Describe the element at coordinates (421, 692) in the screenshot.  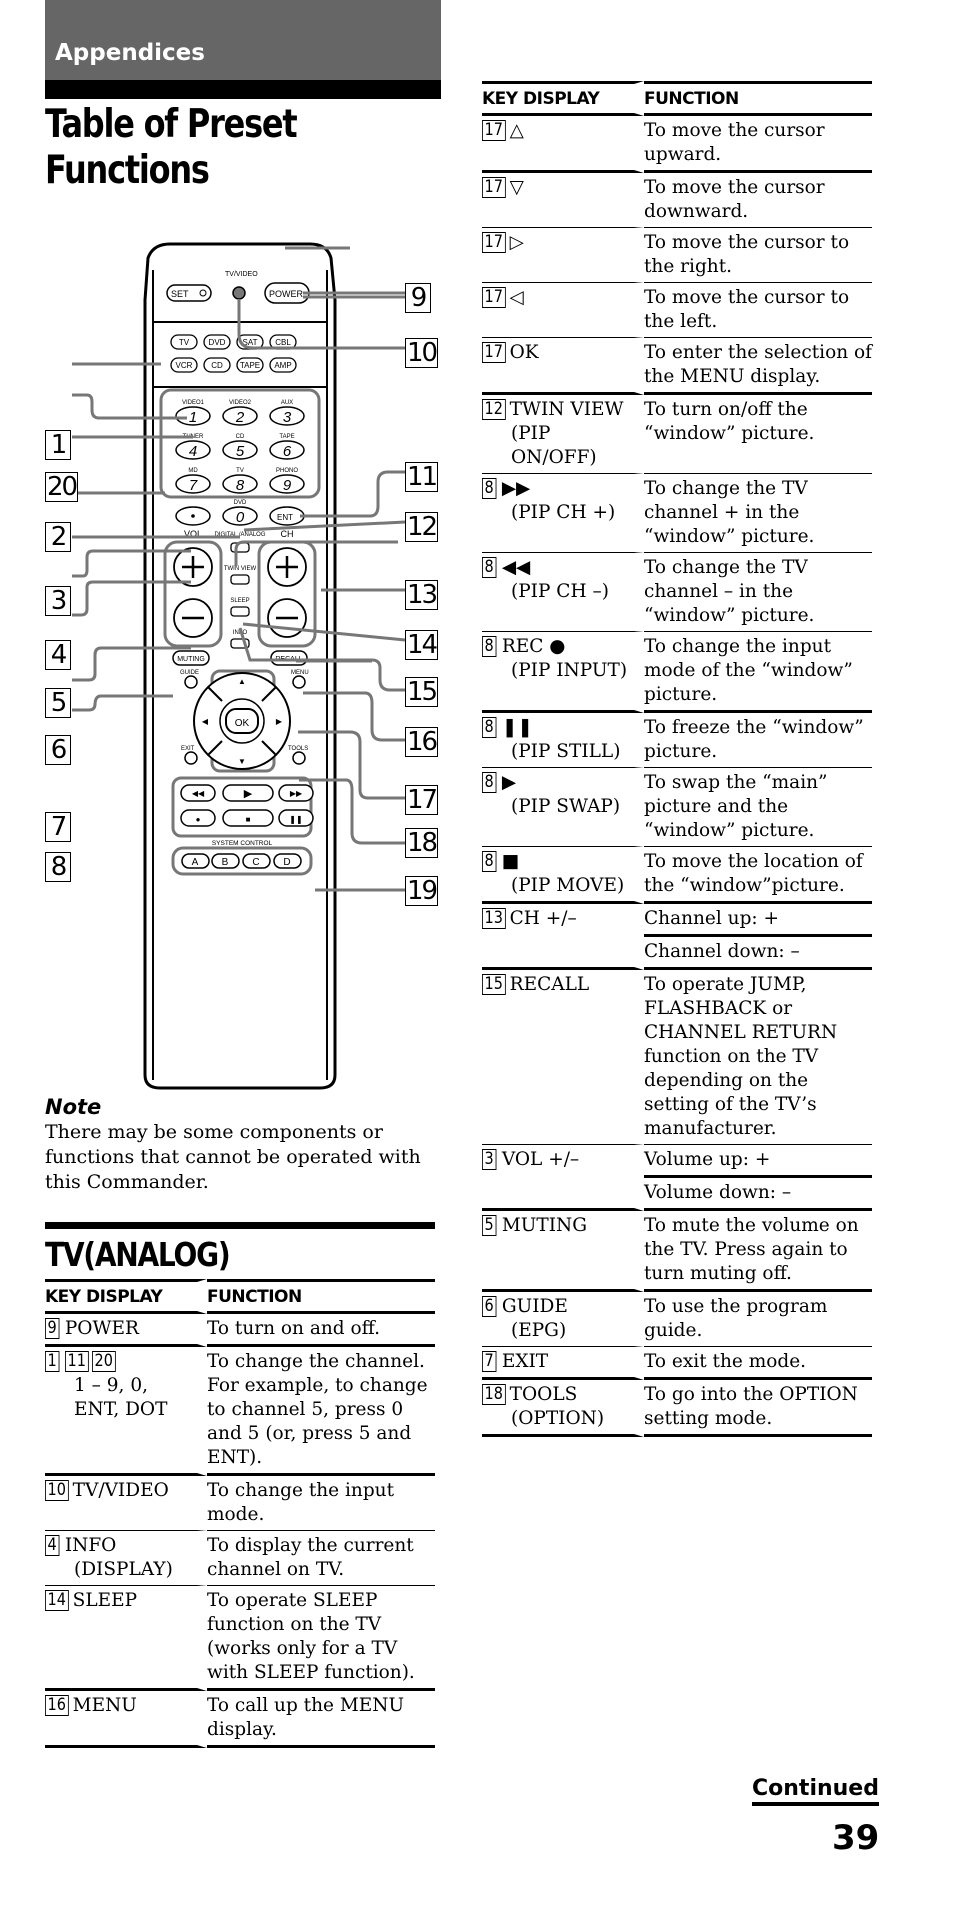
I see `callout-box-15: 15` at that location.